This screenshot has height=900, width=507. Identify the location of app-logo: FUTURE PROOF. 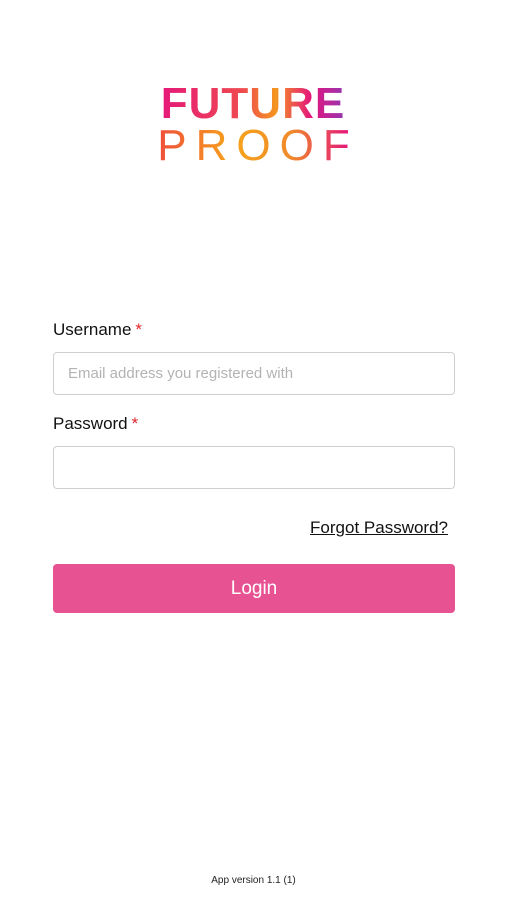
(253, 125).